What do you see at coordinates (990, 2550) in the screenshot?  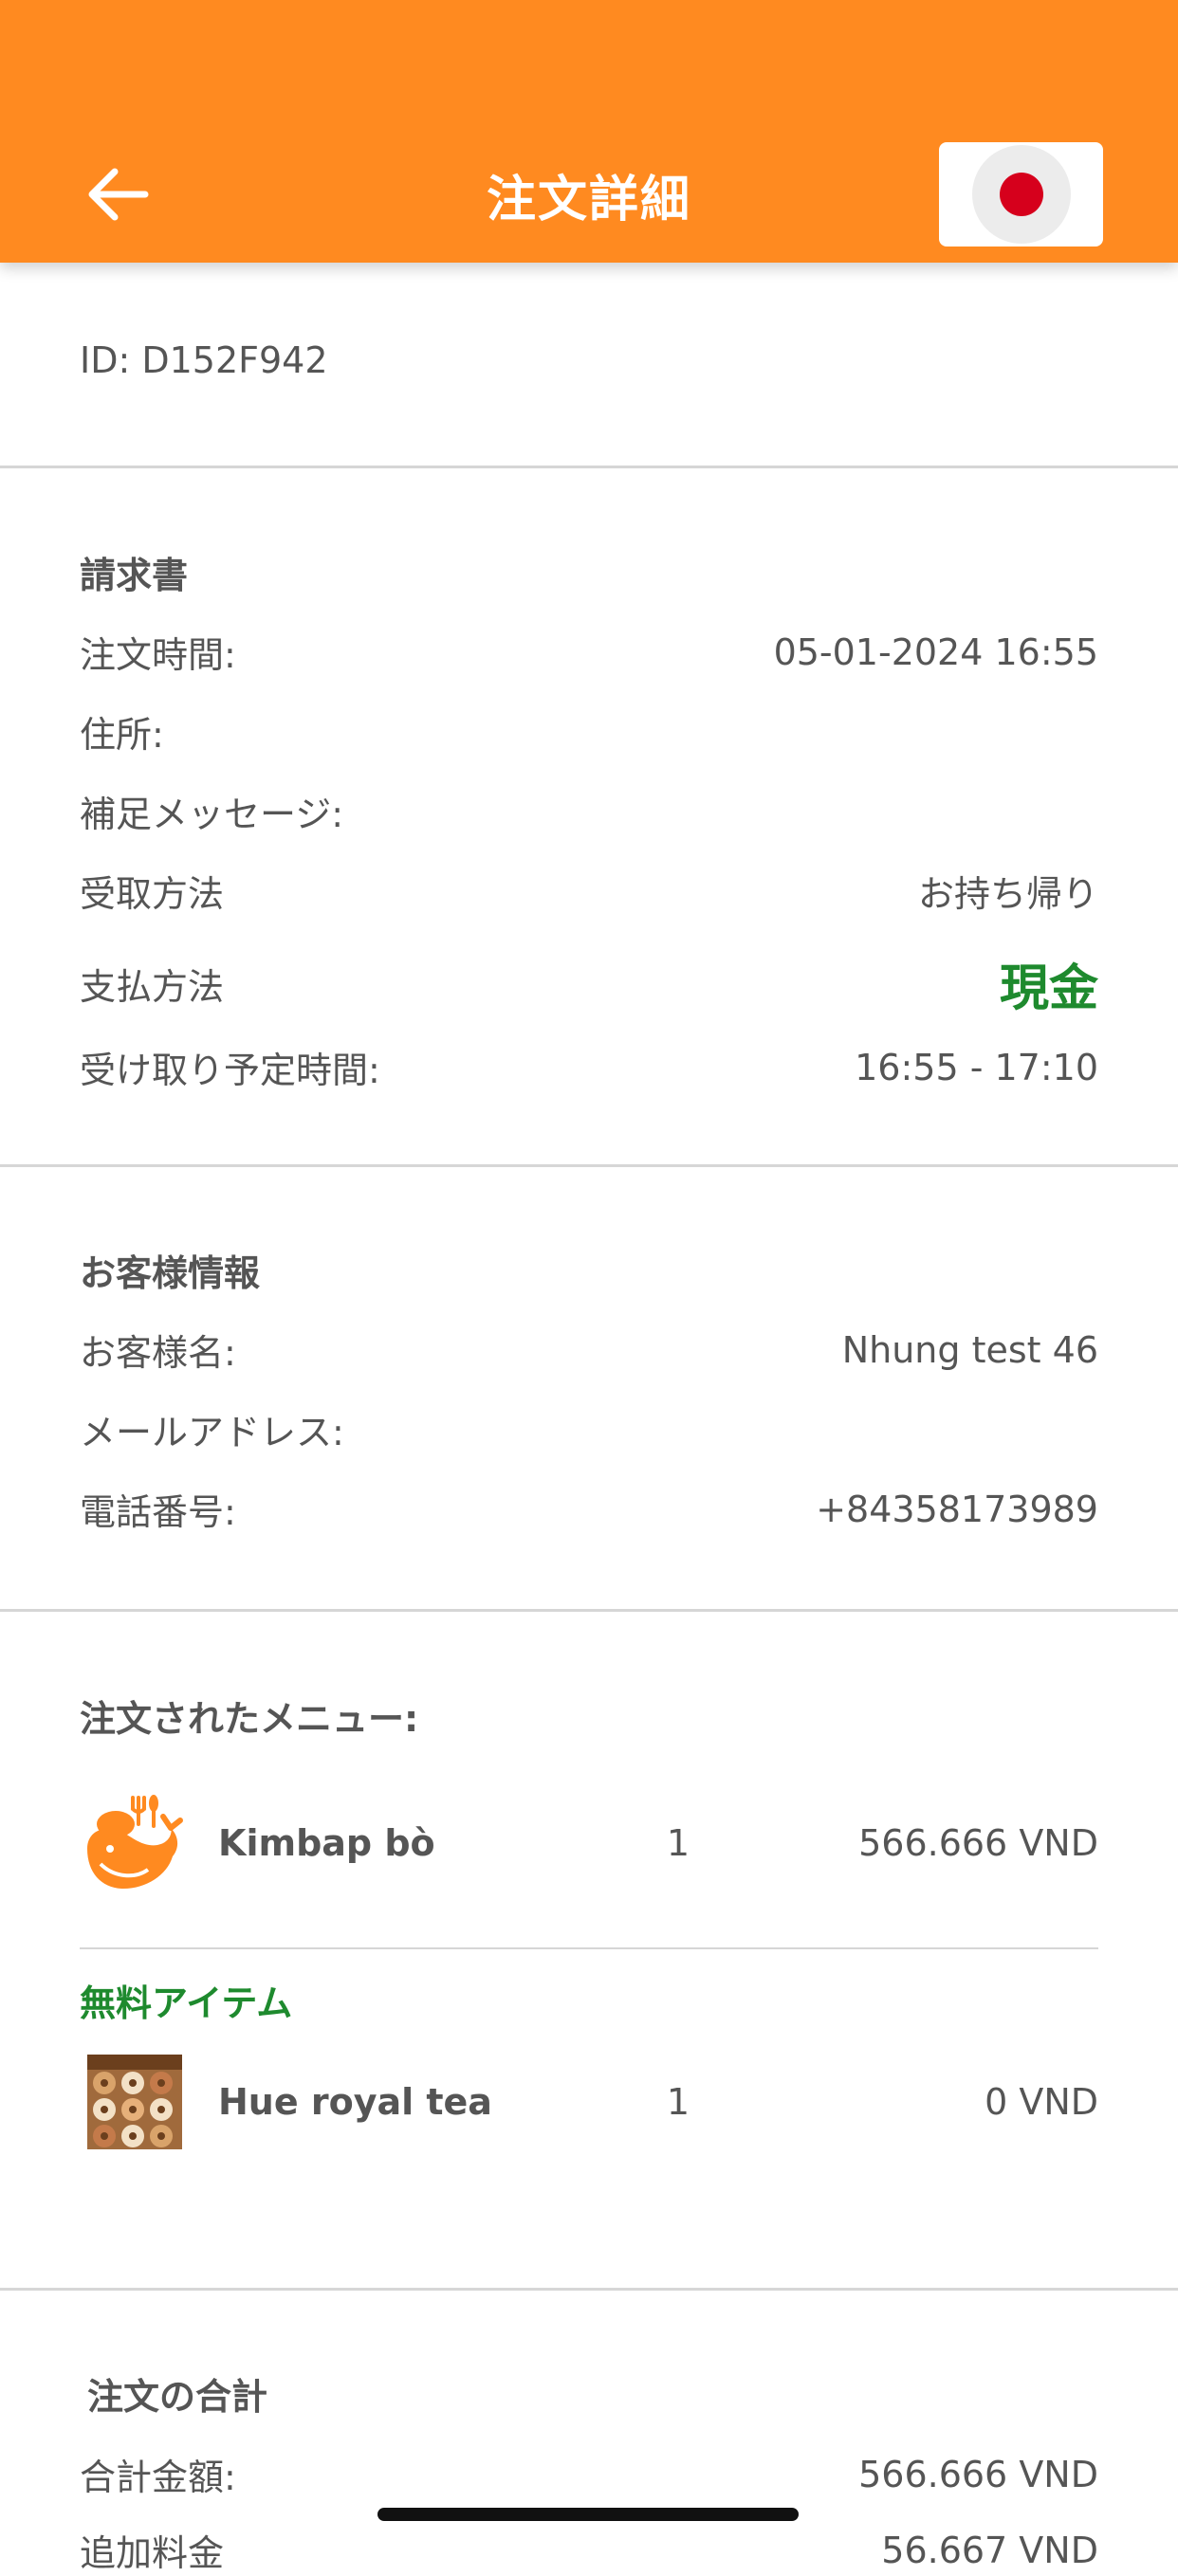 I see `extra-fee-value: 56.667 VND` at bounding box center [990, 2550].